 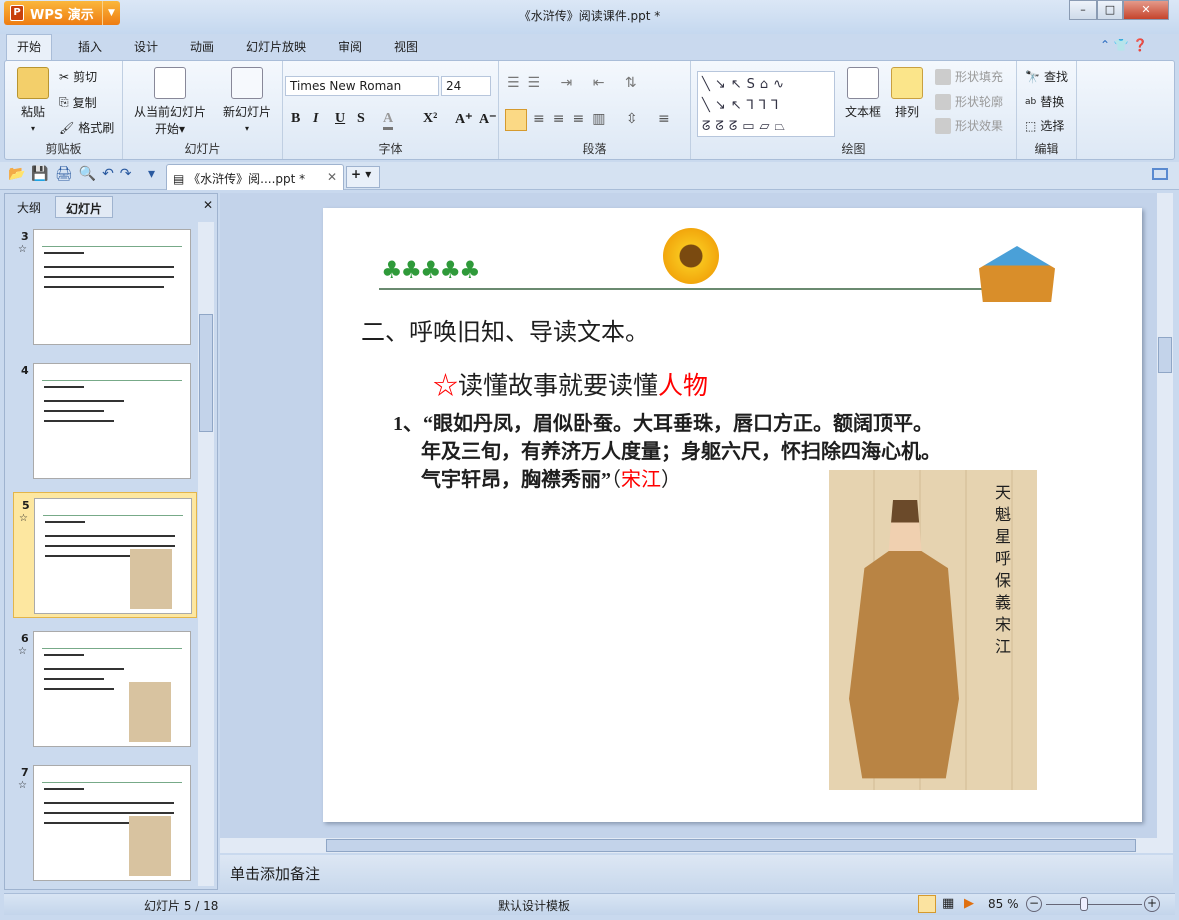 I want to click on subheading-highlight: 人物, so click(x=683, y=386).